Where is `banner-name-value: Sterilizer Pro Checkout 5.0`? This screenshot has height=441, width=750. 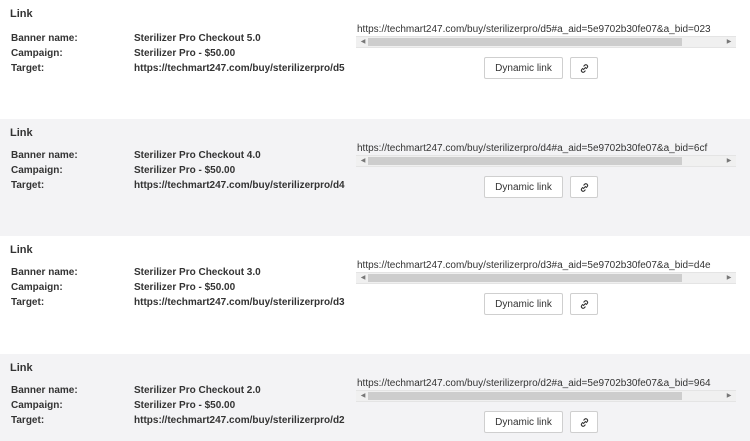 banner-name-value: Sterilizer Pro Checkout 5.0 is located at coordinates (197, 38).